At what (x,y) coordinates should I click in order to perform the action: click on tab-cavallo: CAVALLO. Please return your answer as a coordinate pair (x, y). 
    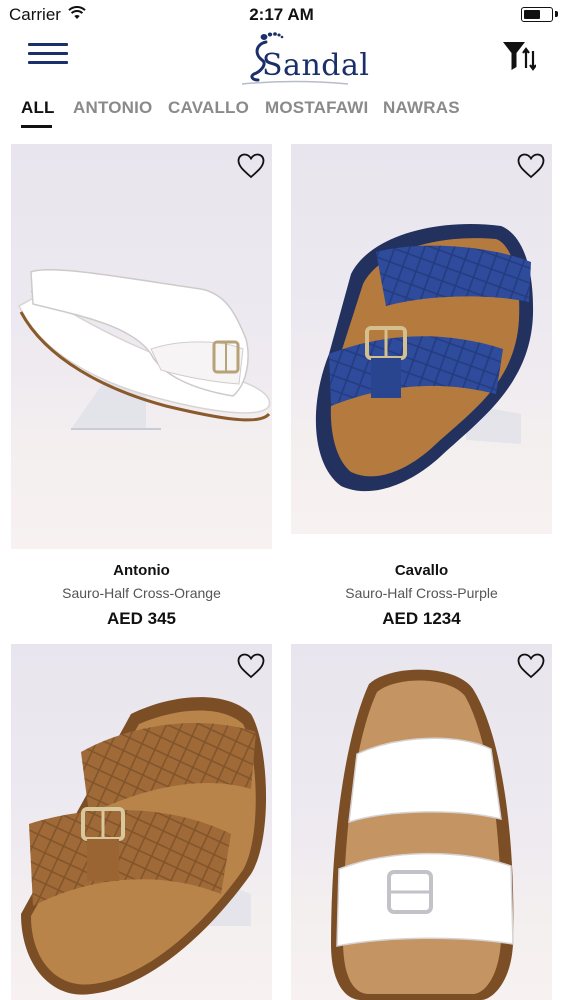
    Looking at the image, I should click on (208, 108).